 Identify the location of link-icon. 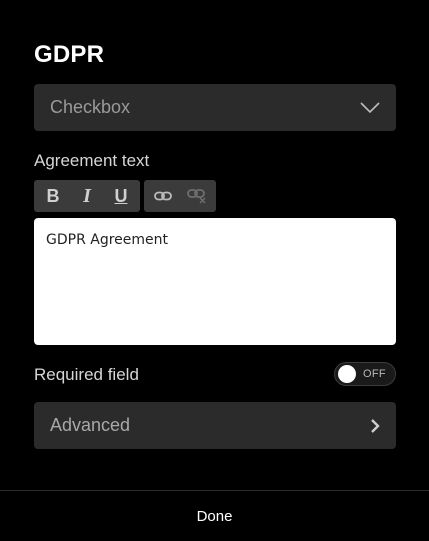
(163, 196).